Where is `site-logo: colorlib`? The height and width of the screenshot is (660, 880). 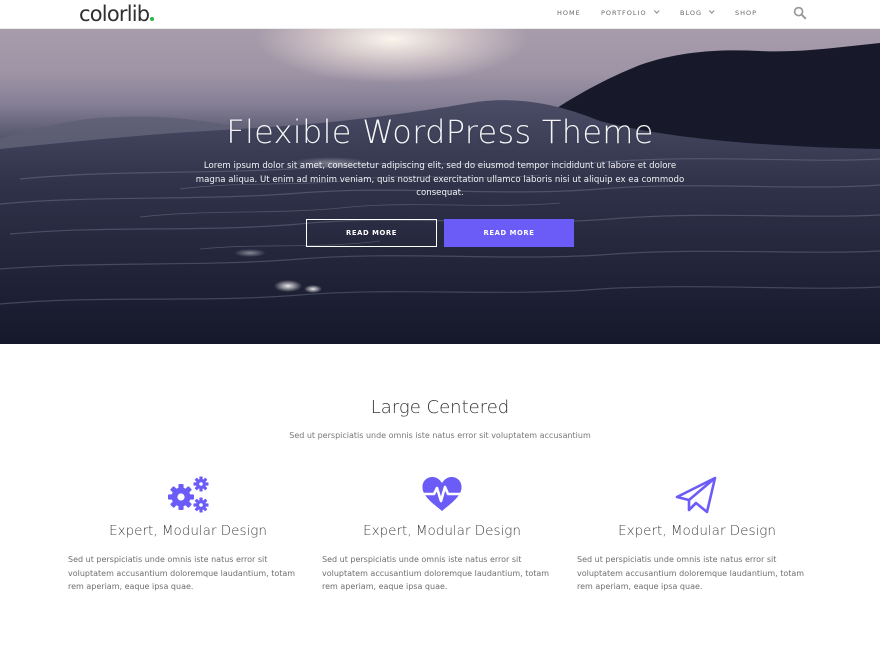
site-logo: colorlib is located at coordinates (117, 14).